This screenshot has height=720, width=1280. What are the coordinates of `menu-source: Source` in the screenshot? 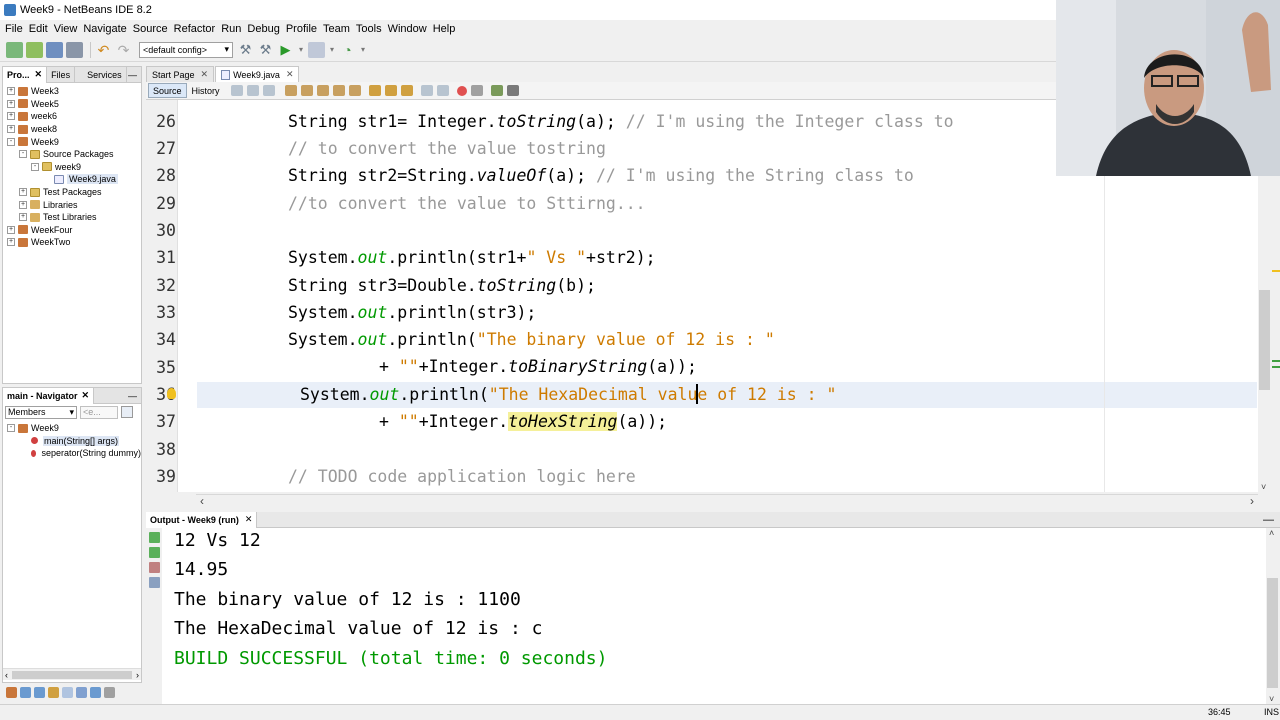 It's located at (150, 29).